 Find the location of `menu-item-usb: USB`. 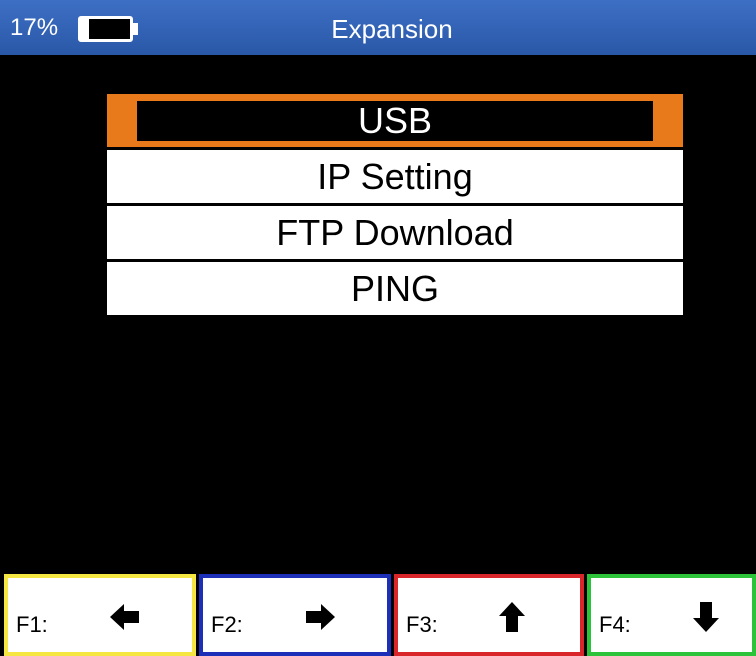

menu-item-usb: USB is located at coordinates (395, 122).